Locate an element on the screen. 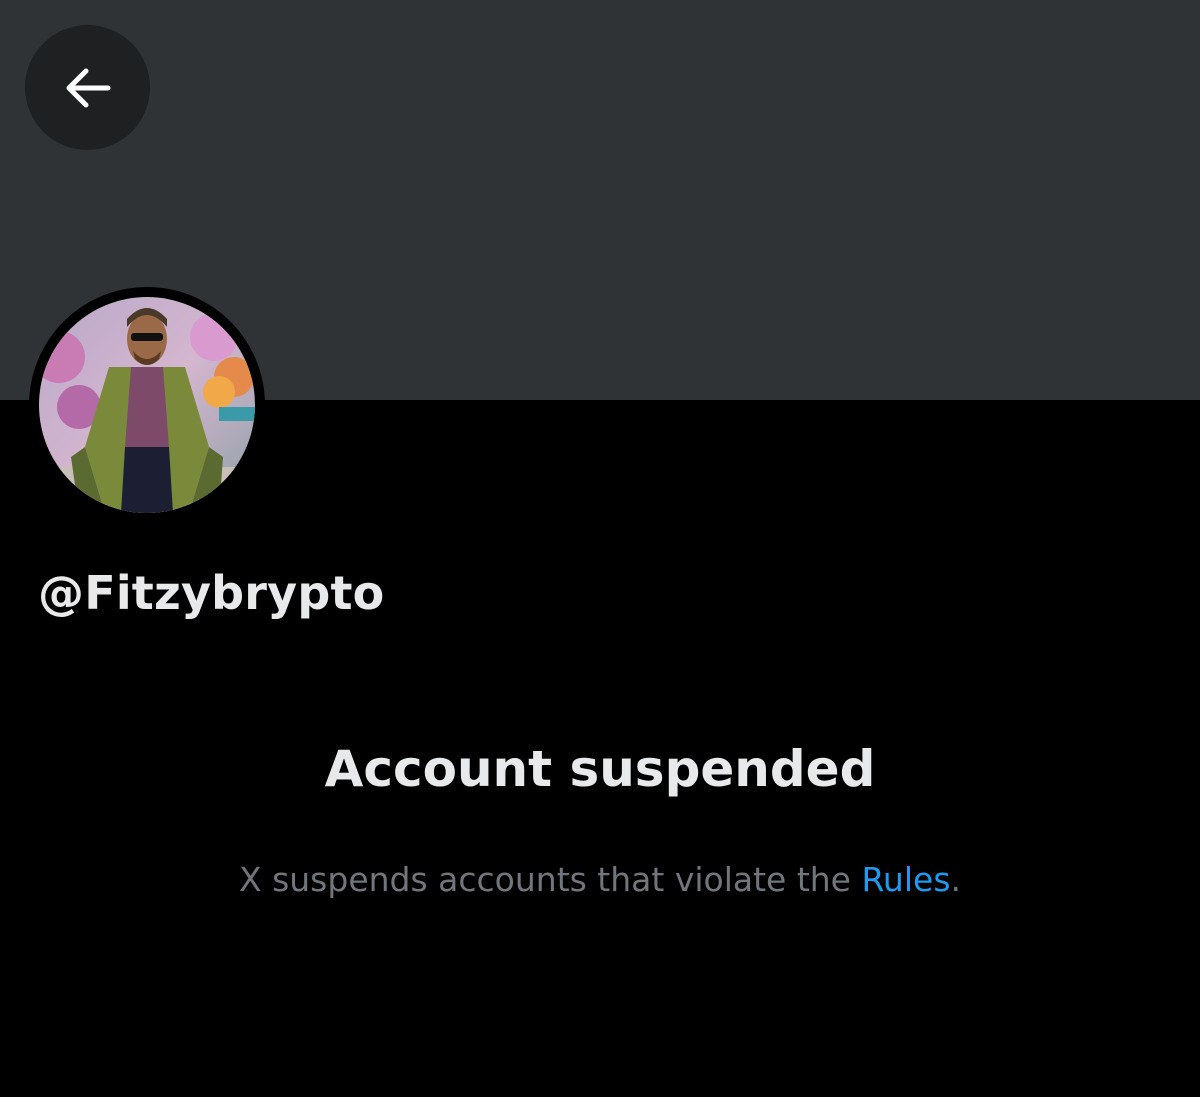  avatar-frame is located at coordinates (147, 405).